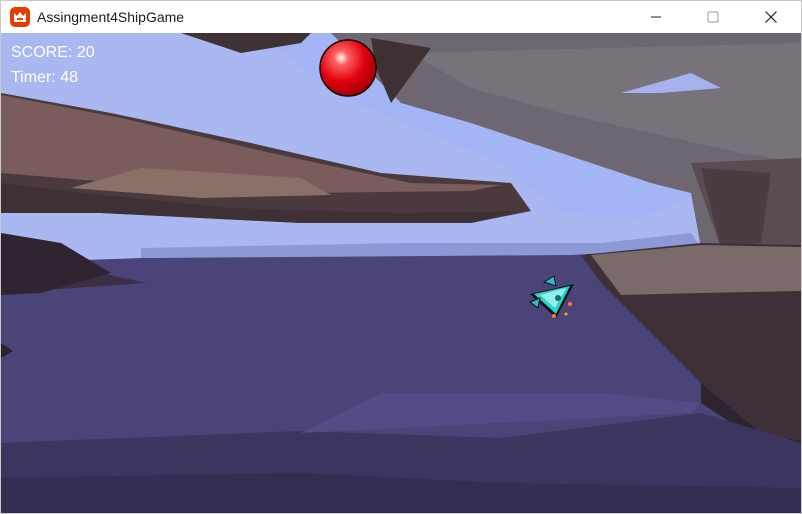  Describe the element at coordinates (111, 17) in the screenshot. I see `window-title: Assingment4ShipGame` at that location.